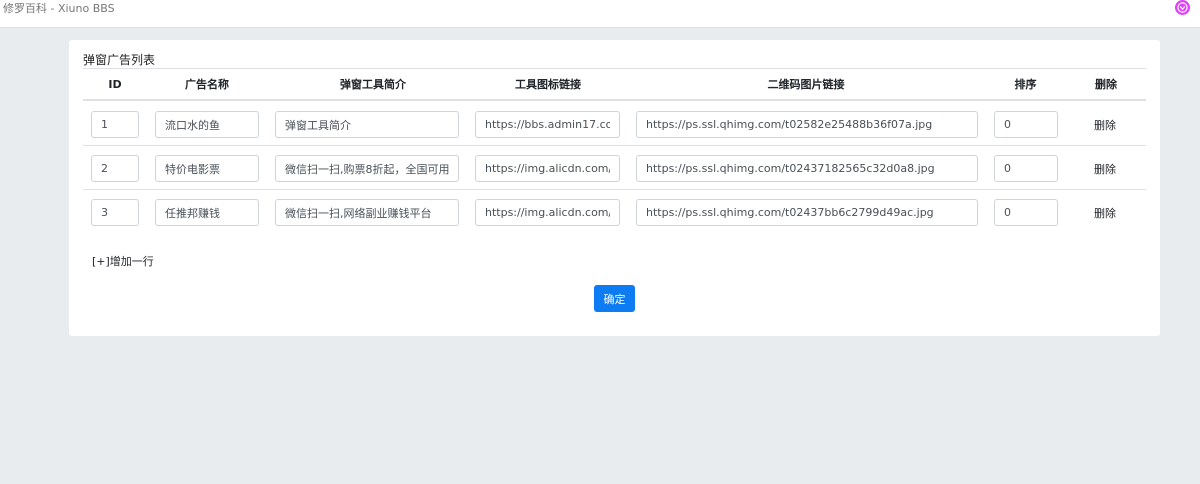 Image resolution: width=1200 pixels, height=484 pixels. What do you see at coordinates (1106, 84) in the screenshot?
I see `column-header-delete: 删除` at bounding box center [1106, 84].